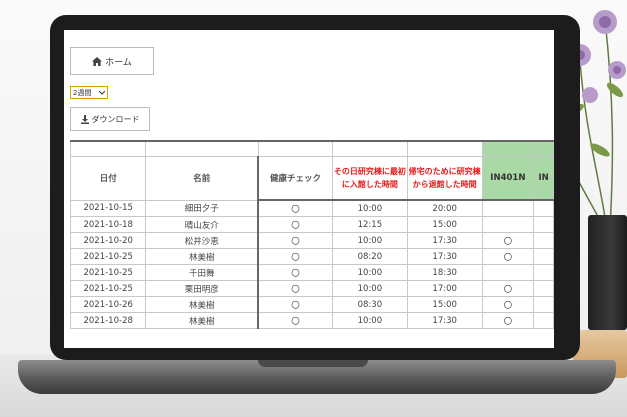 Image resolution: width=627 pixels, height=417 pixels. What do you see at coordinates (202, 240) in the screenshot?
I see `cell-name: 松井沙恵` at bounding box center [202, 240].